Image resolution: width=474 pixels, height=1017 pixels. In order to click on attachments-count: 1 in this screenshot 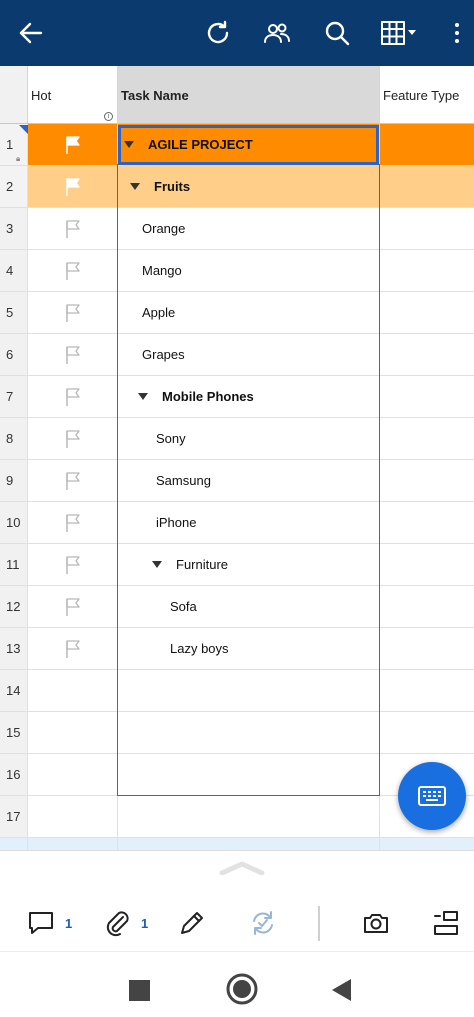, I will do `click(145, 923)`.